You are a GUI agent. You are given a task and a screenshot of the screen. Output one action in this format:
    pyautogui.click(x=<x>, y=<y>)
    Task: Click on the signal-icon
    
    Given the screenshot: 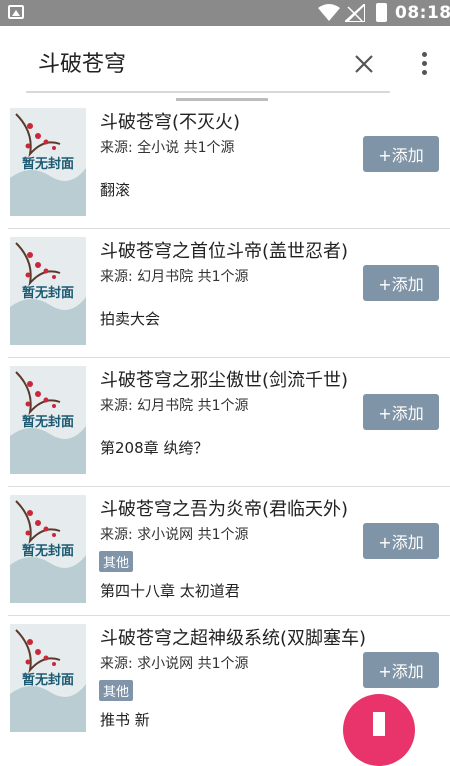 What is the action you would take?
    pyautogui.click(x=355, y=13)
    